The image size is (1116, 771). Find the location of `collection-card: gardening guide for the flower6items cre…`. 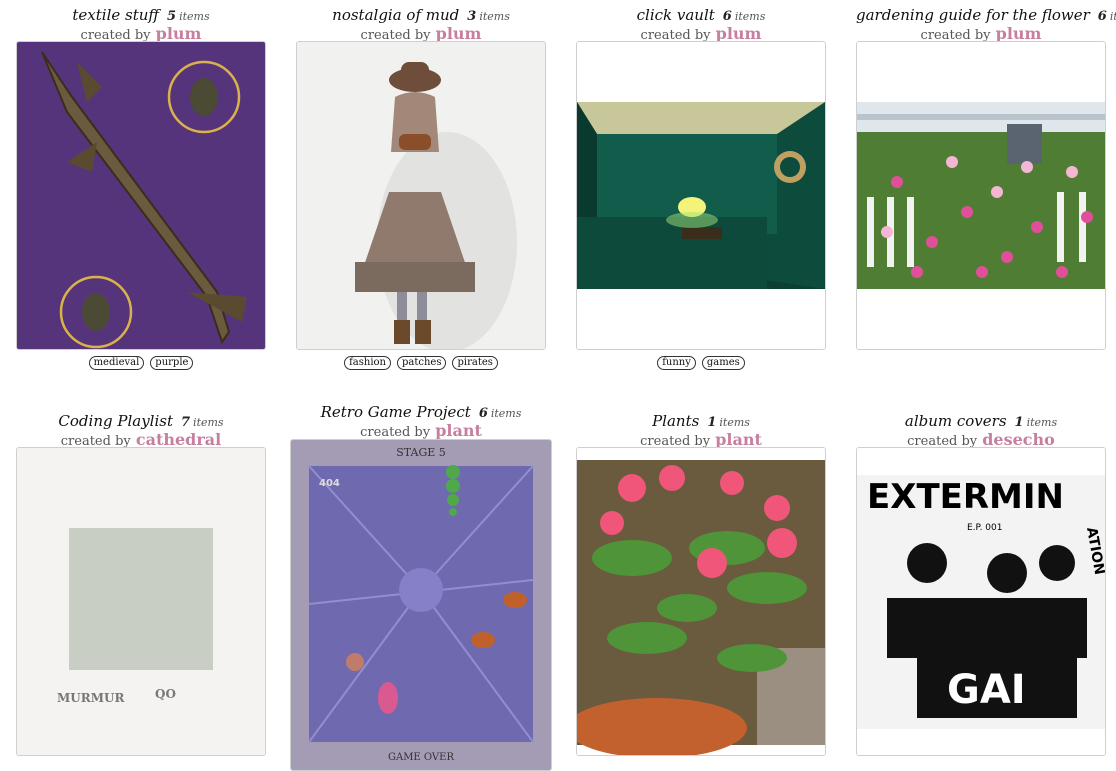

collection-card: gardening guide for the flower6items cre… is located at coordinates (986, 178).